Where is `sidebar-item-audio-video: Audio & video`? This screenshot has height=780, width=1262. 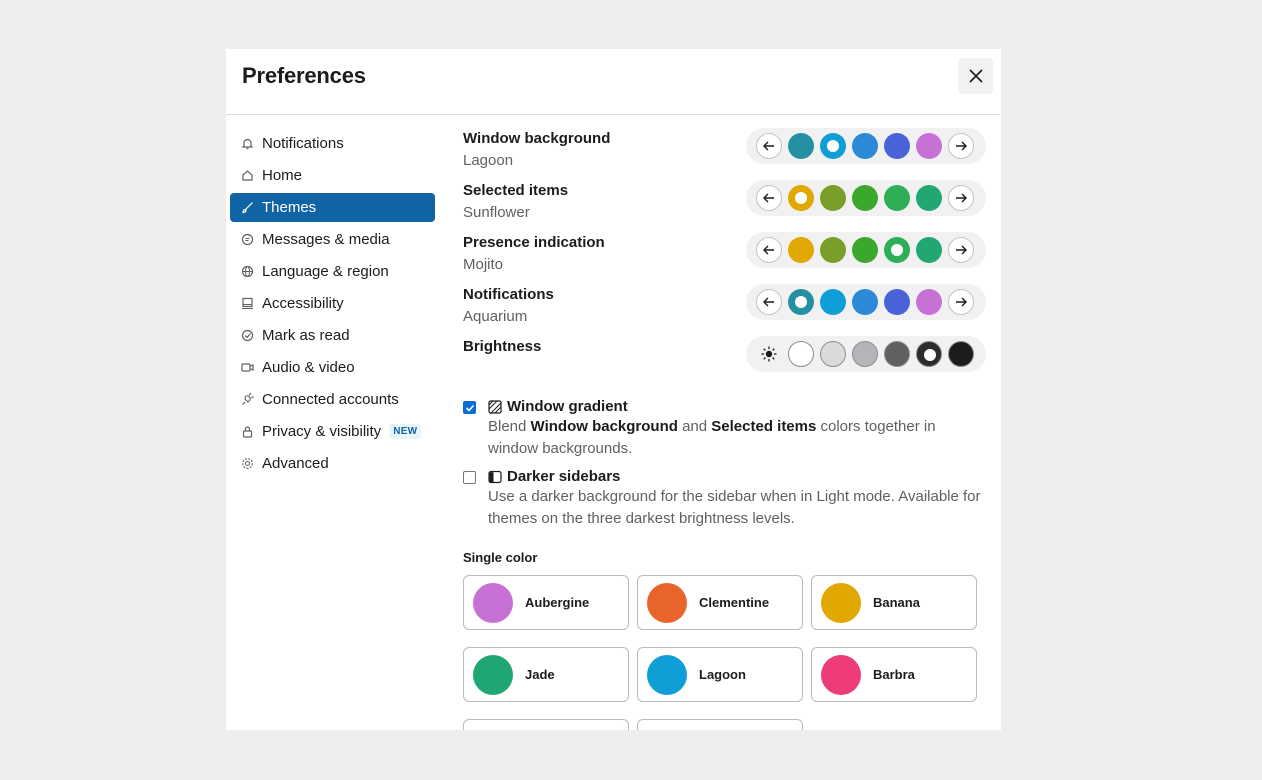 sidebar-item-audio-video: Audio & video is located at coordinates (332, 367).